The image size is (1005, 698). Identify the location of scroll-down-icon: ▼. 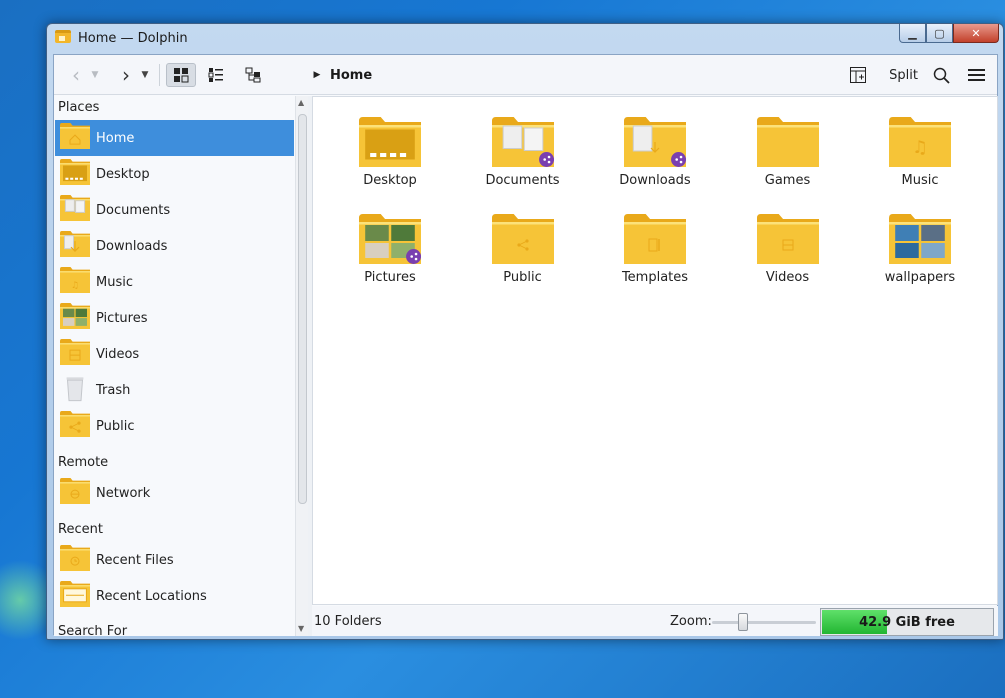
(301, 628).